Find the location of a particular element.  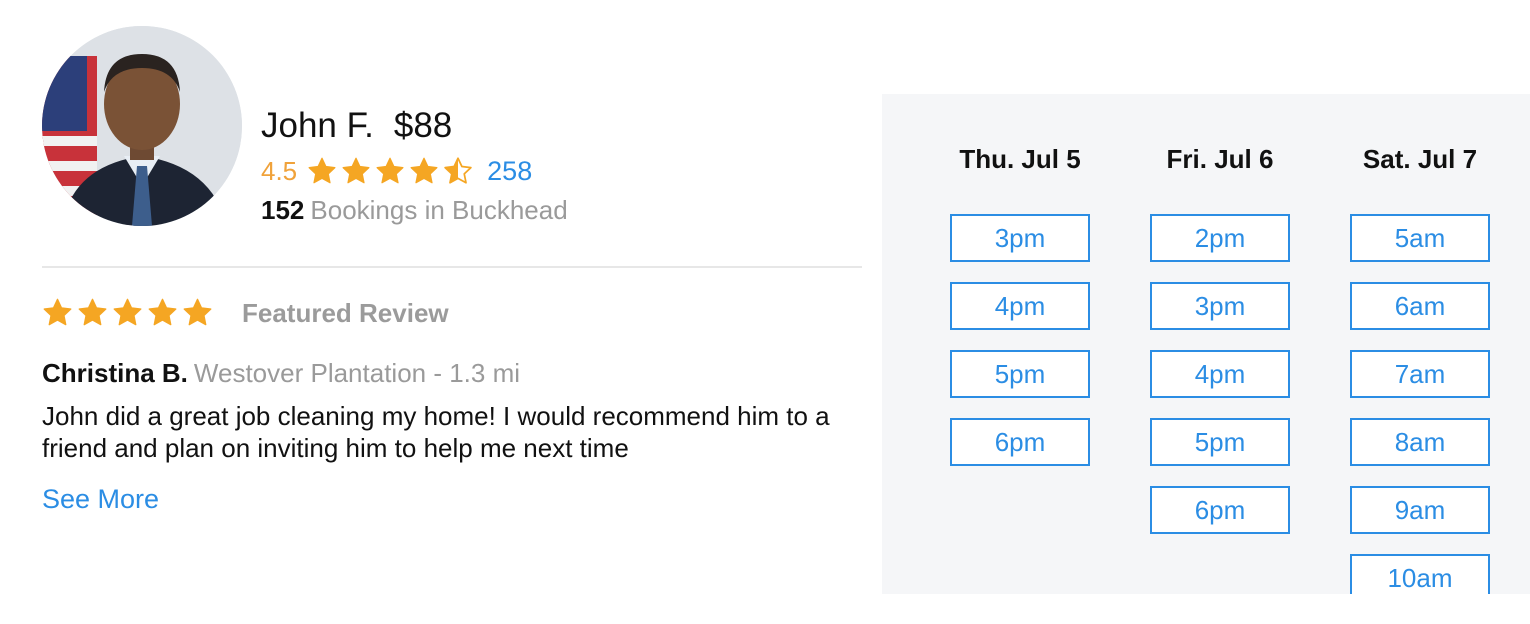

time-slot-button: 5am is located at coordinates (1420, 238).